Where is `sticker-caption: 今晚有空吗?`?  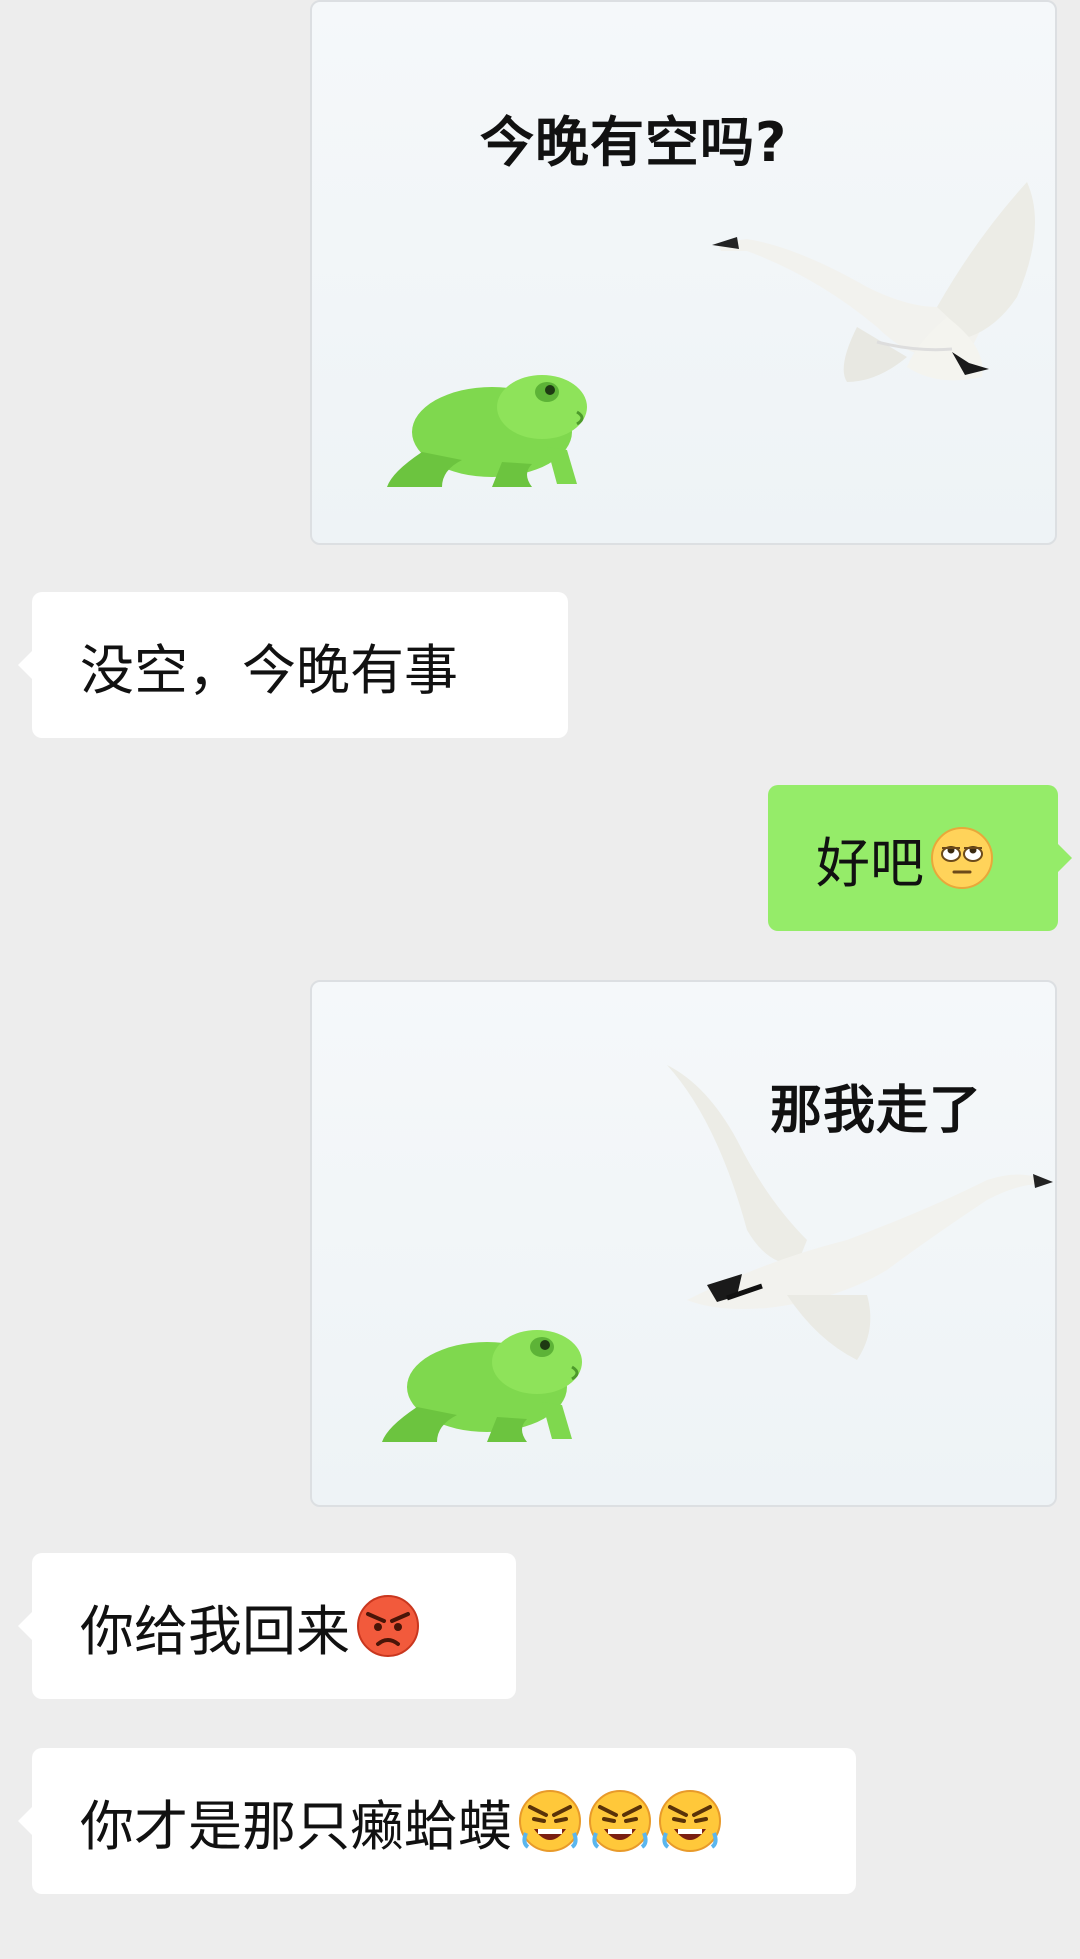
sticker-caption: 今晚有空吗? is located at coordinates (634, 142).